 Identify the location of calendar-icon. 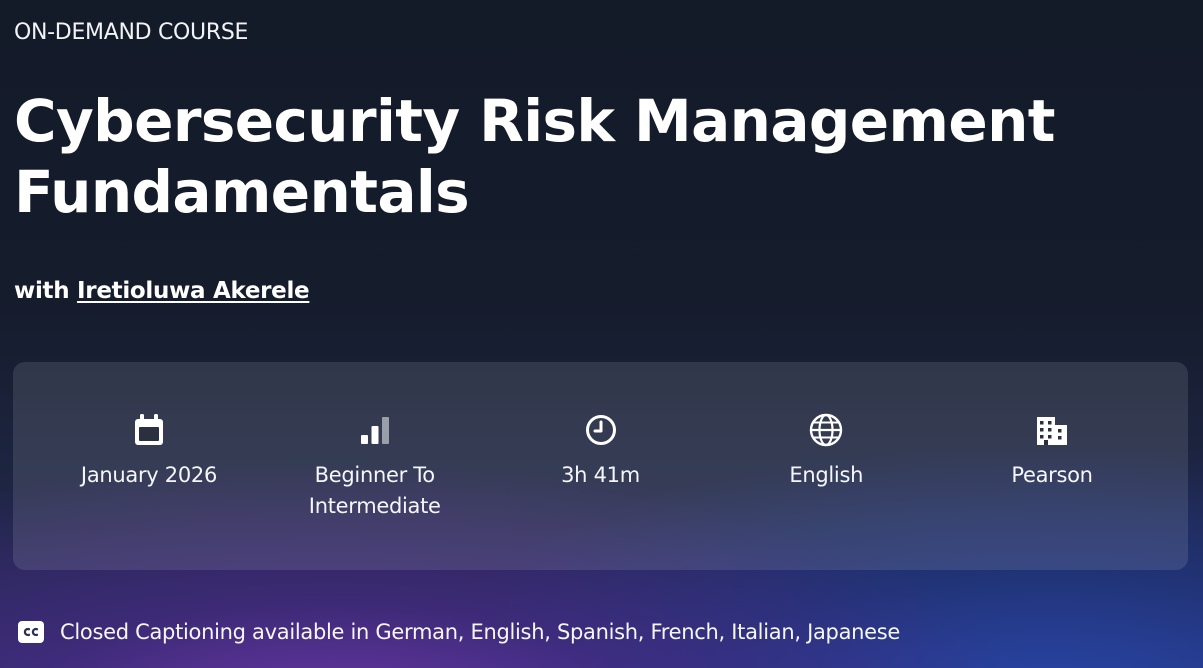
(149, 429).